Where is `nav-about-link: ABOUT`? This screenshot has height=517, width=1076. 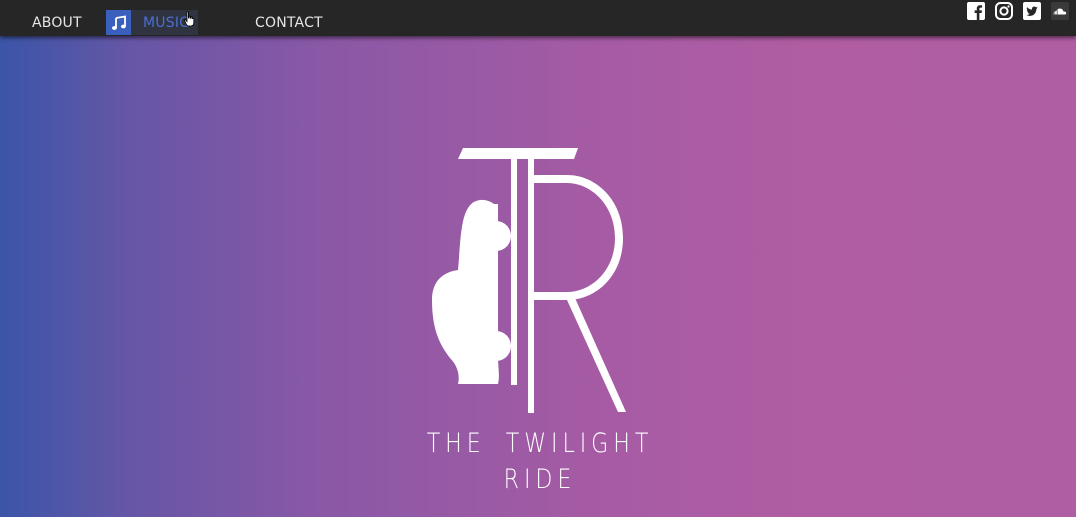 nav-about-link: ABOUT is located at coordinates (57, 18).